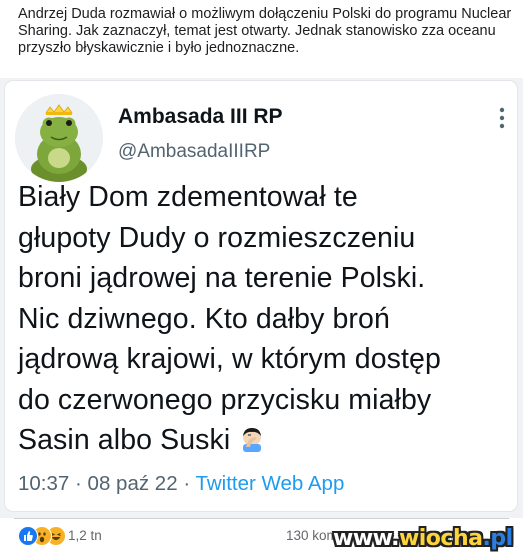 The height and width of the screenshot is (556, 523). What do you see at coordinates (222, 278) in the screenshot?
I see `tweet-line: broni jądrowej na terenie Polski.` at bounding box center [222, 278].